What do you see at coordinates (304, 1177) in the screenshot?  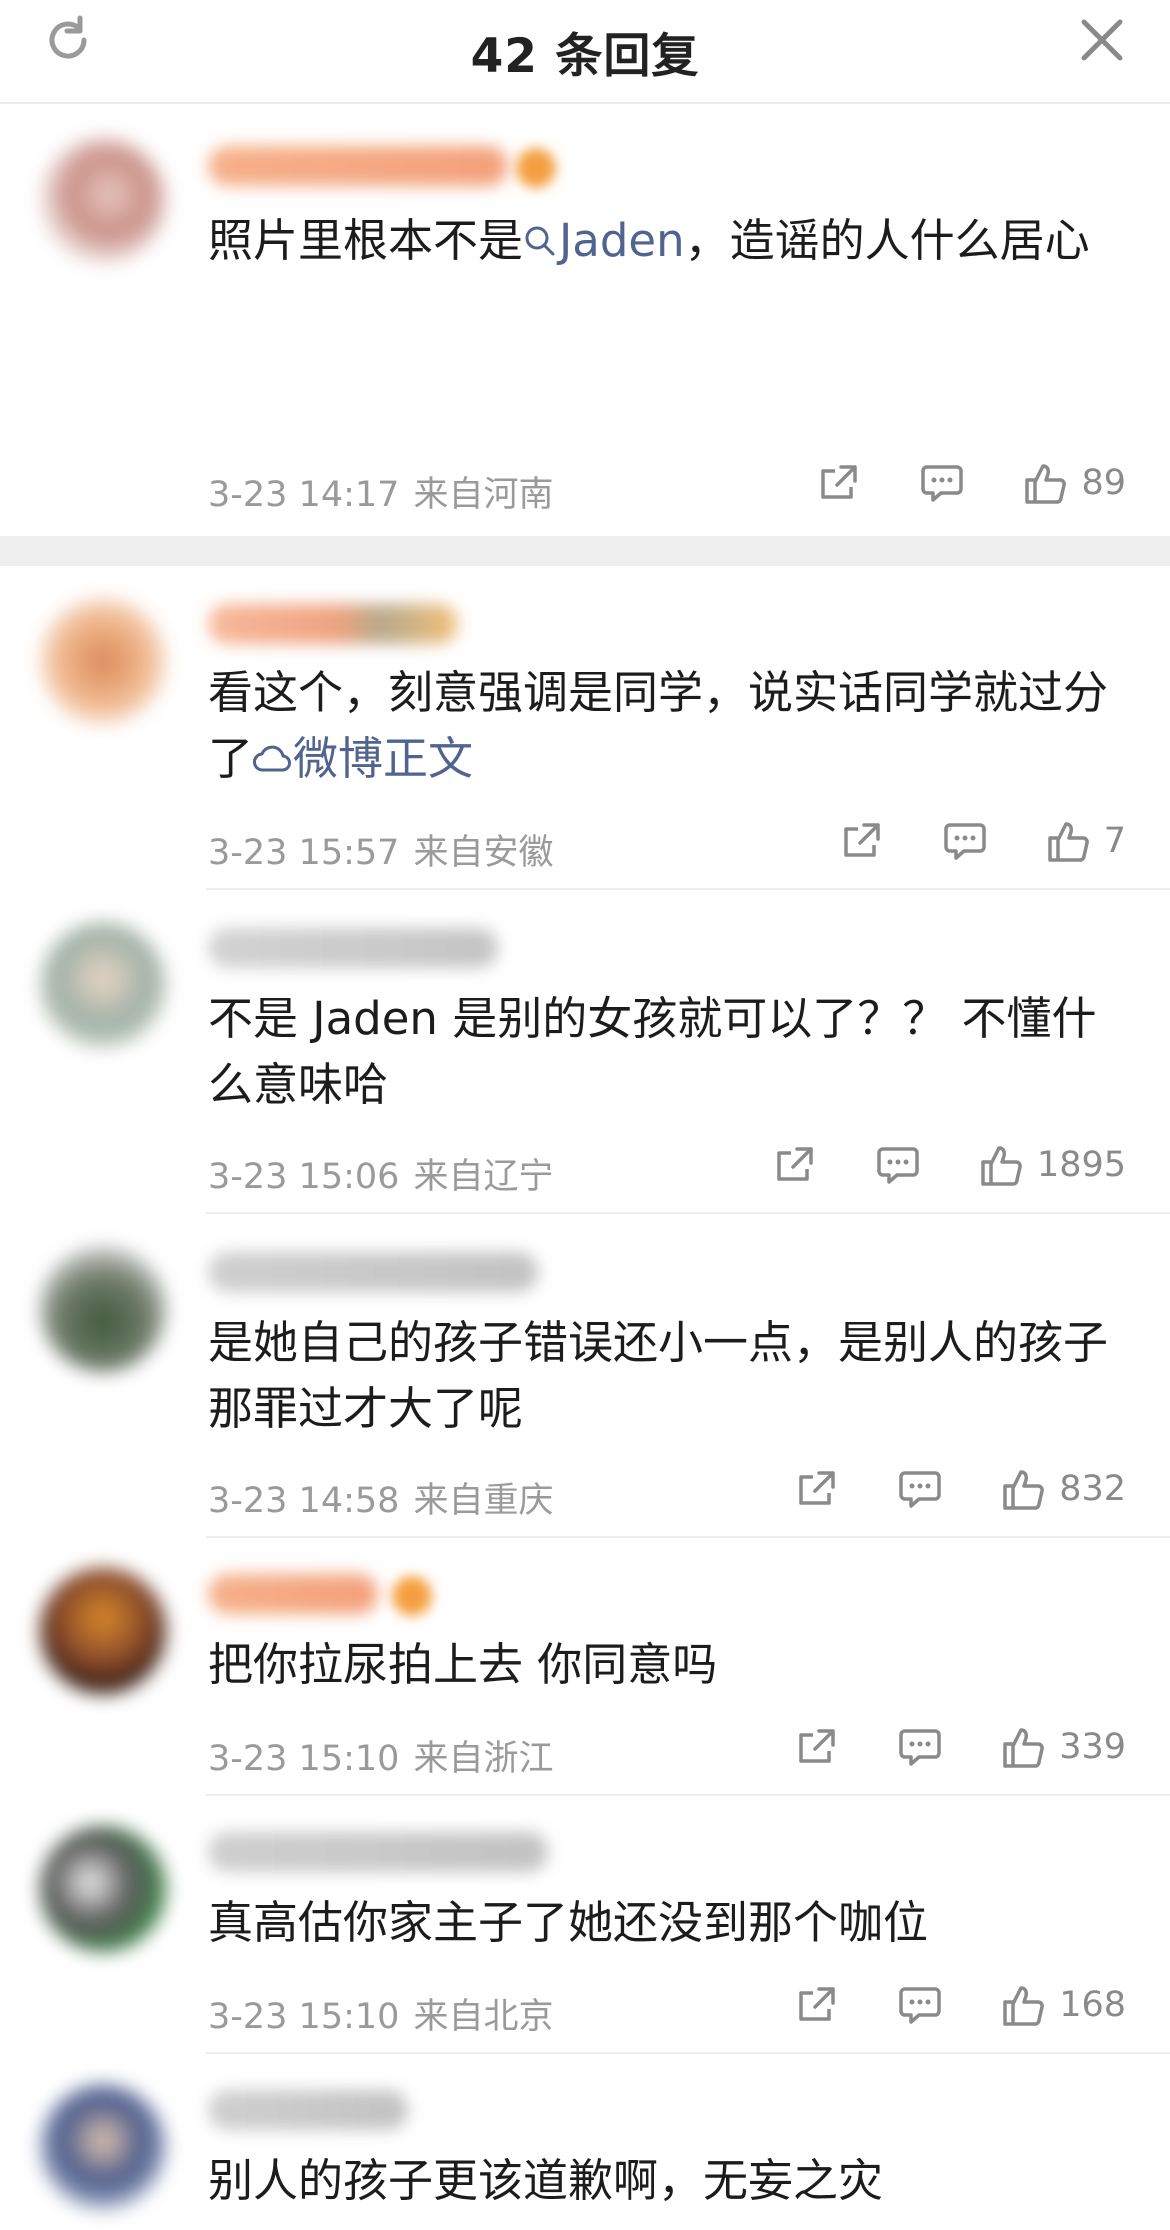 I see `comment-time: 3-23 15:06` at bounding box center [304, 1177].